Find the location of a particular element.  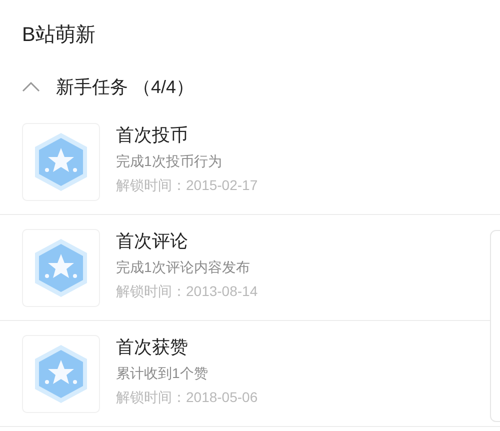

caret-icon is located at coordinates (31, 87).